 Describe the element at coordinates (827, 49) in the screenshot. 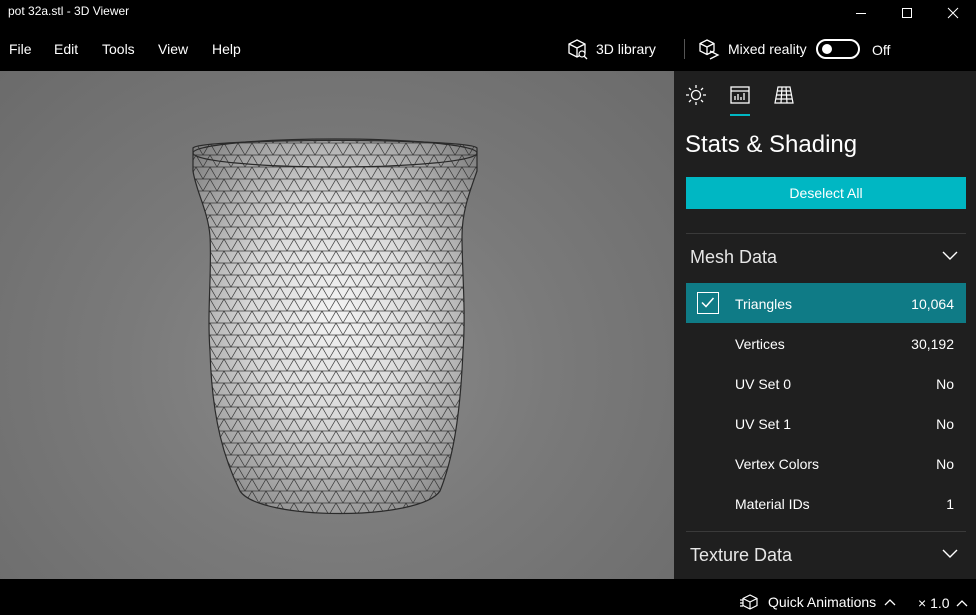

I see `toggle-knob` at that location.